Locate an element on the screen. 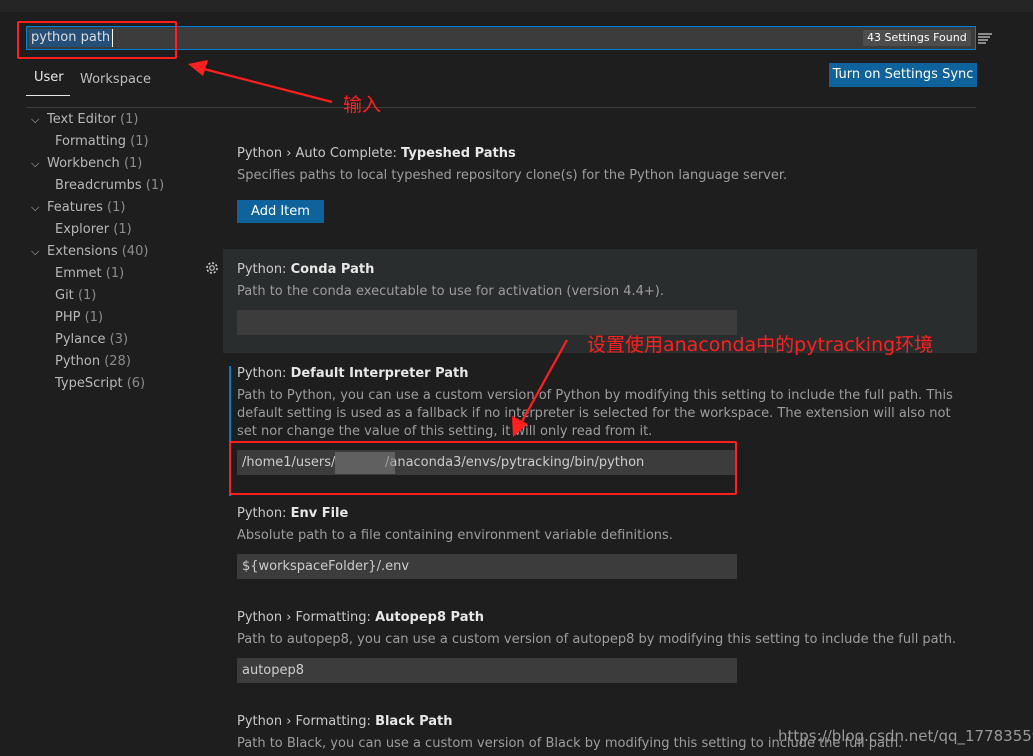 The width and height of the screenshot is (1033, 756). setting-title-default-interpreter-path: Python: Default Interpreter Path is located at coordinates (353, 373).